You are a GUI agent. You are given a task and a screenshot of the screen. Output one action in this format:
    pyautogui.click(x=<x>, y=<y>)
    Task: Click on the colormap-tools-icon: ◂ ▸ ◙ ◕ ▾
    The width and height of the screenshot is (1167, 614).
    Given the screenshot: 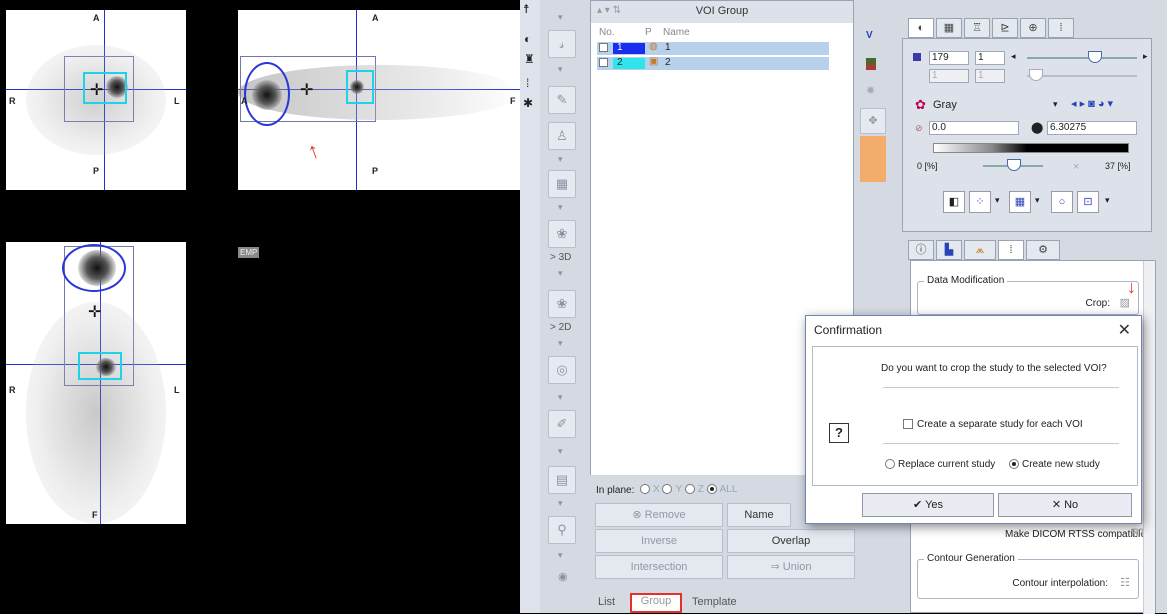 What is the action you would take?
    pyautogui.click(x=1092, y=103)
    